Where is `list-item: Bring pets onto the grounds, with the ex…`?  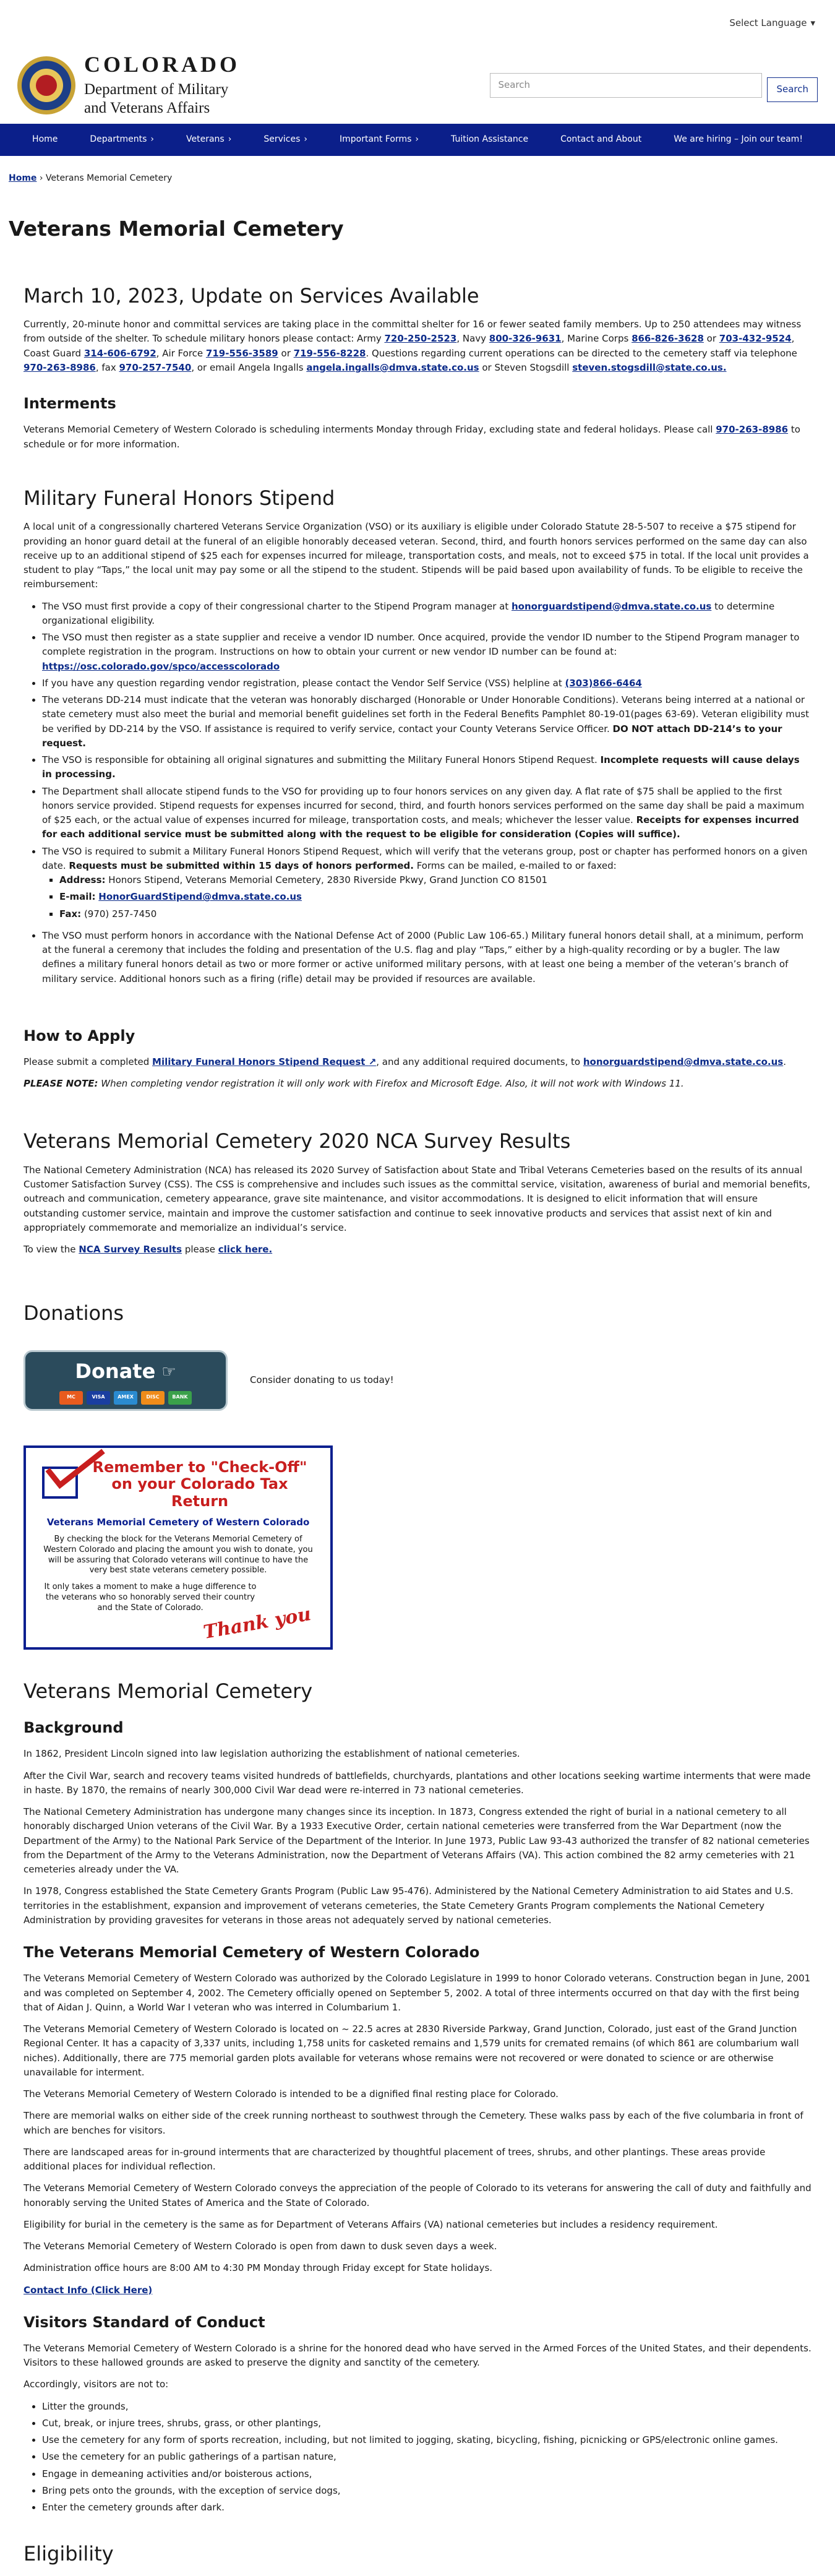 list-item: Bring pets onto the grounds, with the ex… is located at coordinates (426, 2491).